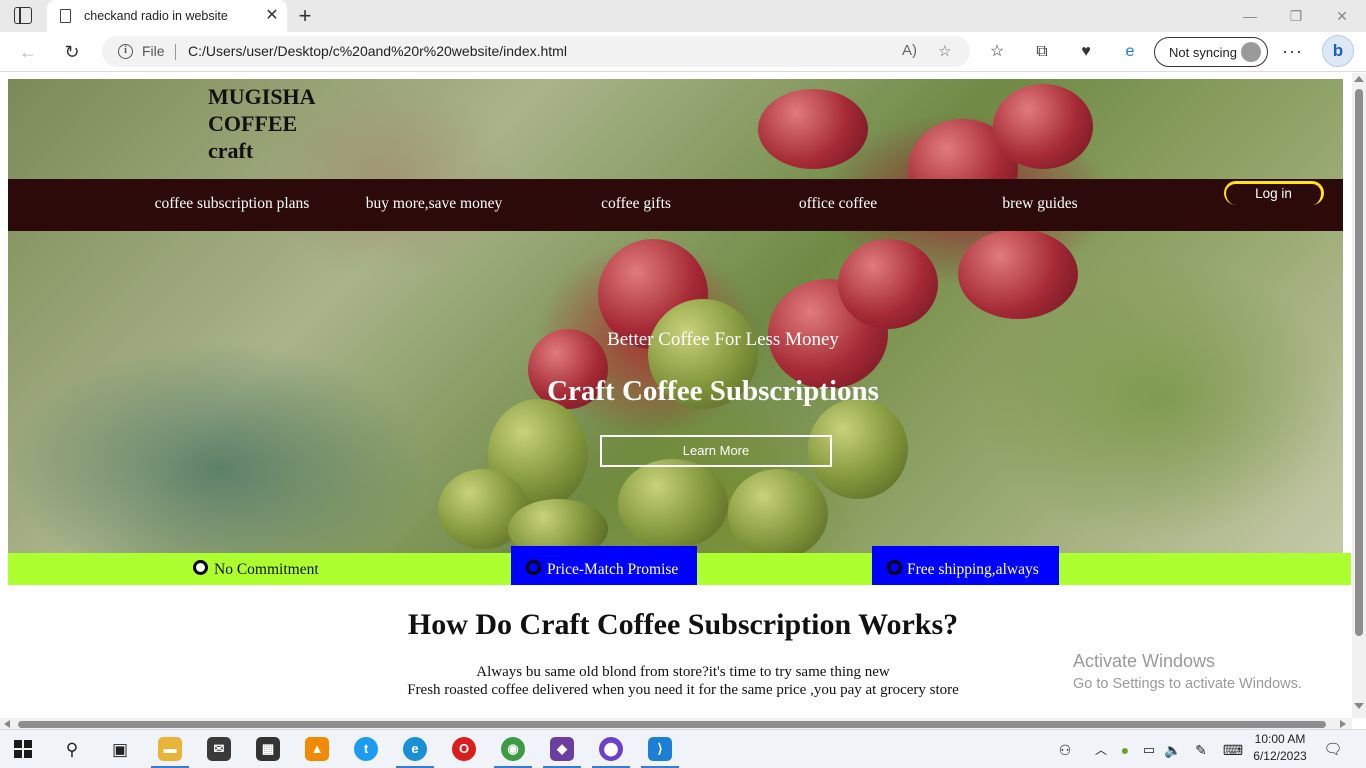 The height and width of the screenshot is (768, 1366). I want to click on minimize-icon: —, so click(1250, 16).